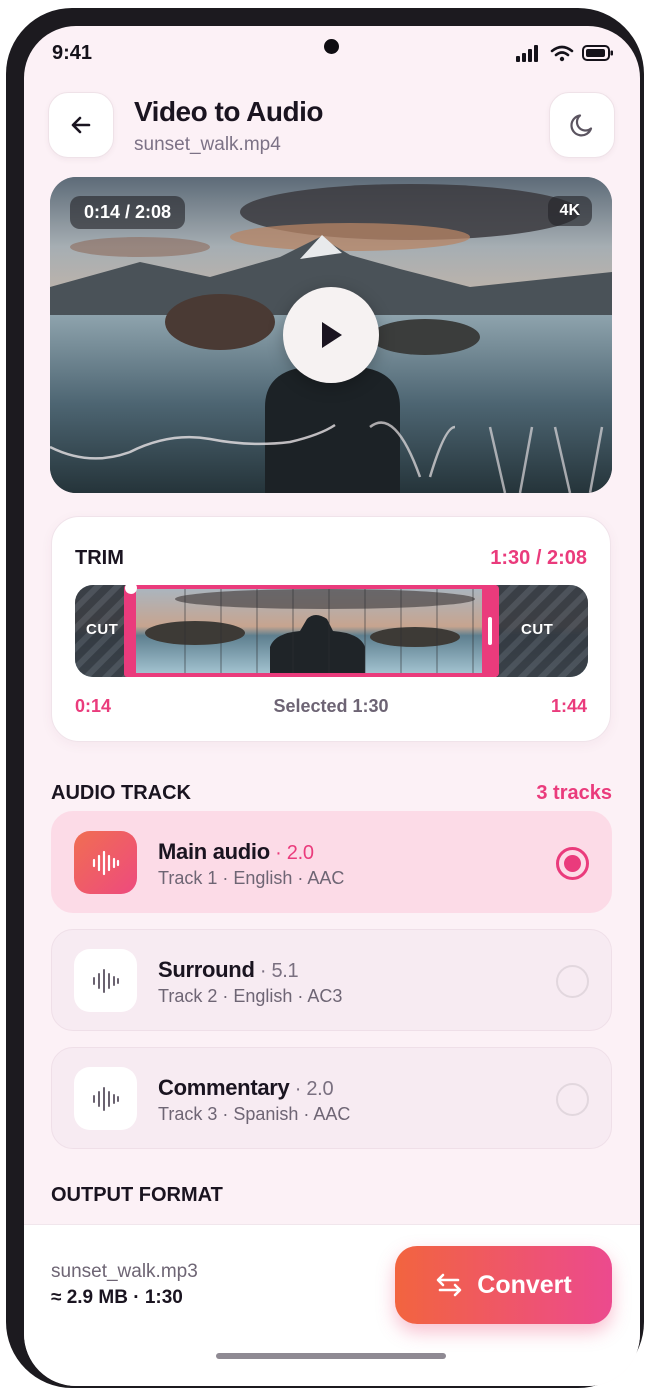 This screenshot has width=660, height=1388. Describe the element at coordinates (276, 971) in the screenshot. I see `track-channels: · 5.1` at that location.